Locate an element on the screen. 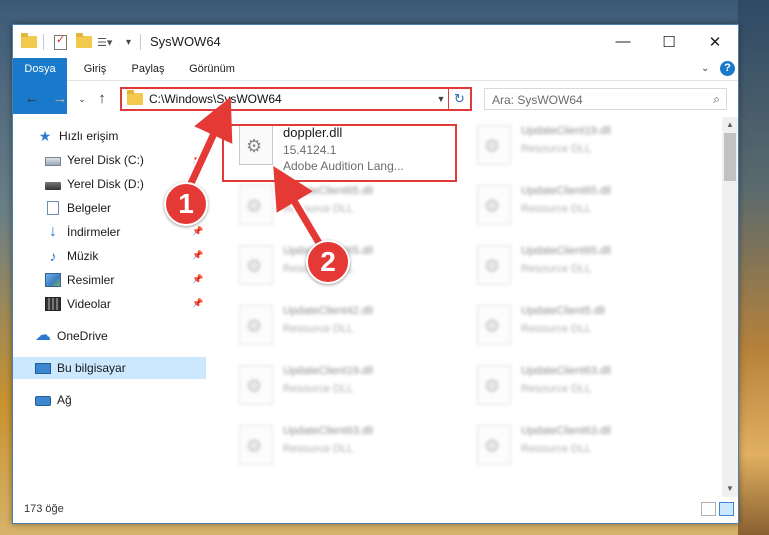 This screenshot has width=769, height=535. recent-locations-icon: ⌄ is located at coordinates (82, 99).